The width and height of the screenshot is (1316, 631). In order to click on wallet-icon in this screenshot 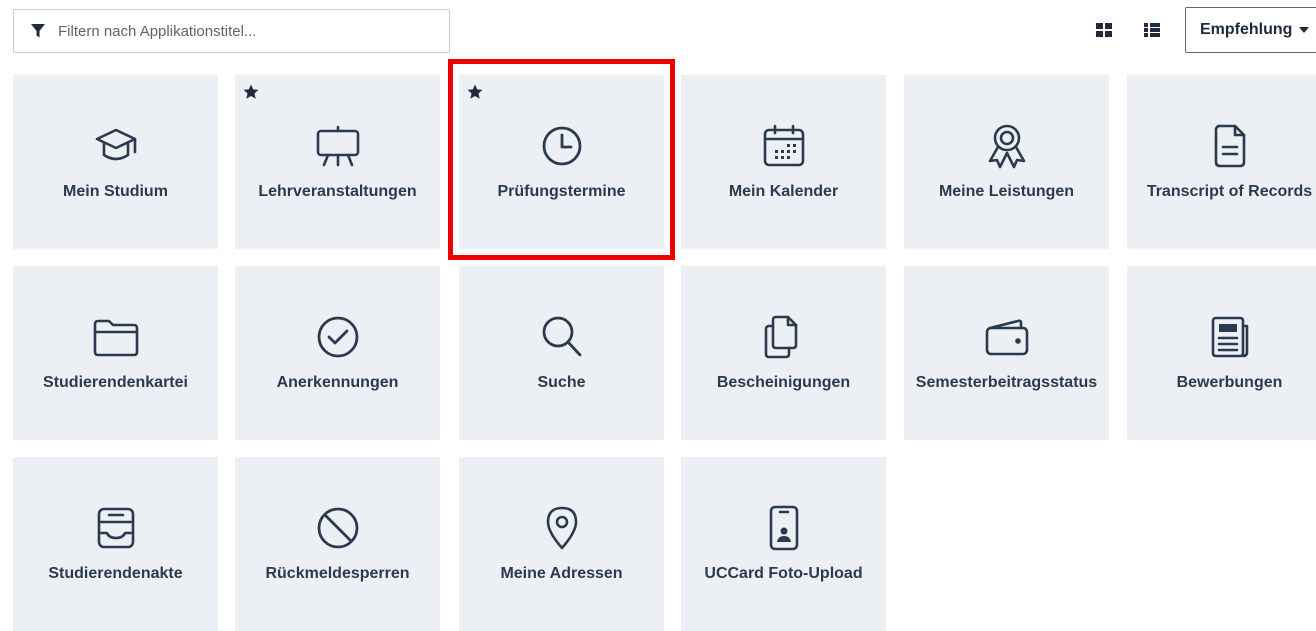, I will do `click(1007, 337)`.